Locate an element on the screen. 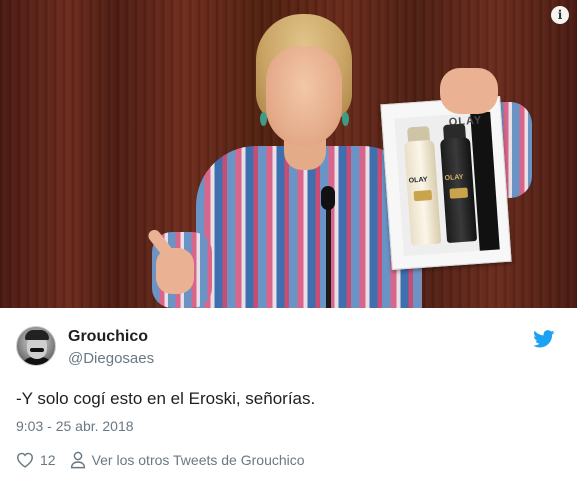 The image size is (577, 480). tweet-timestamp: 9:03 - 25 abr. 2018 is located at coordinates (75, 426).